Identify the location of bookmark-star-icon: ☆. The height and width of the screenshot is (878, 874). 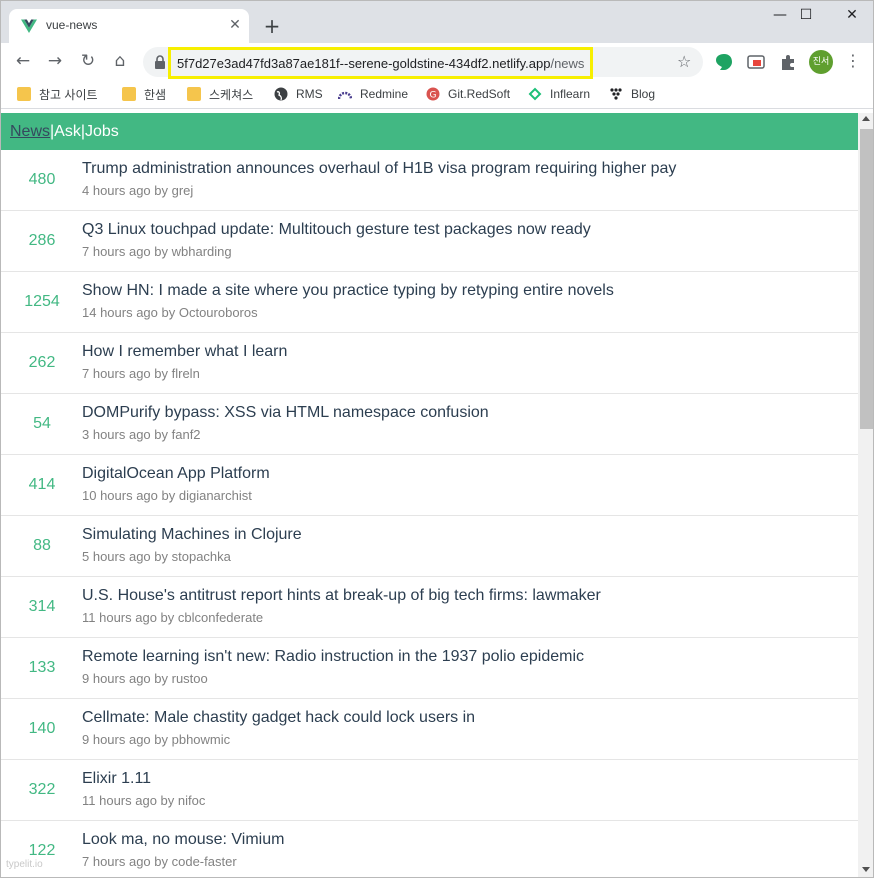
(684, 61).